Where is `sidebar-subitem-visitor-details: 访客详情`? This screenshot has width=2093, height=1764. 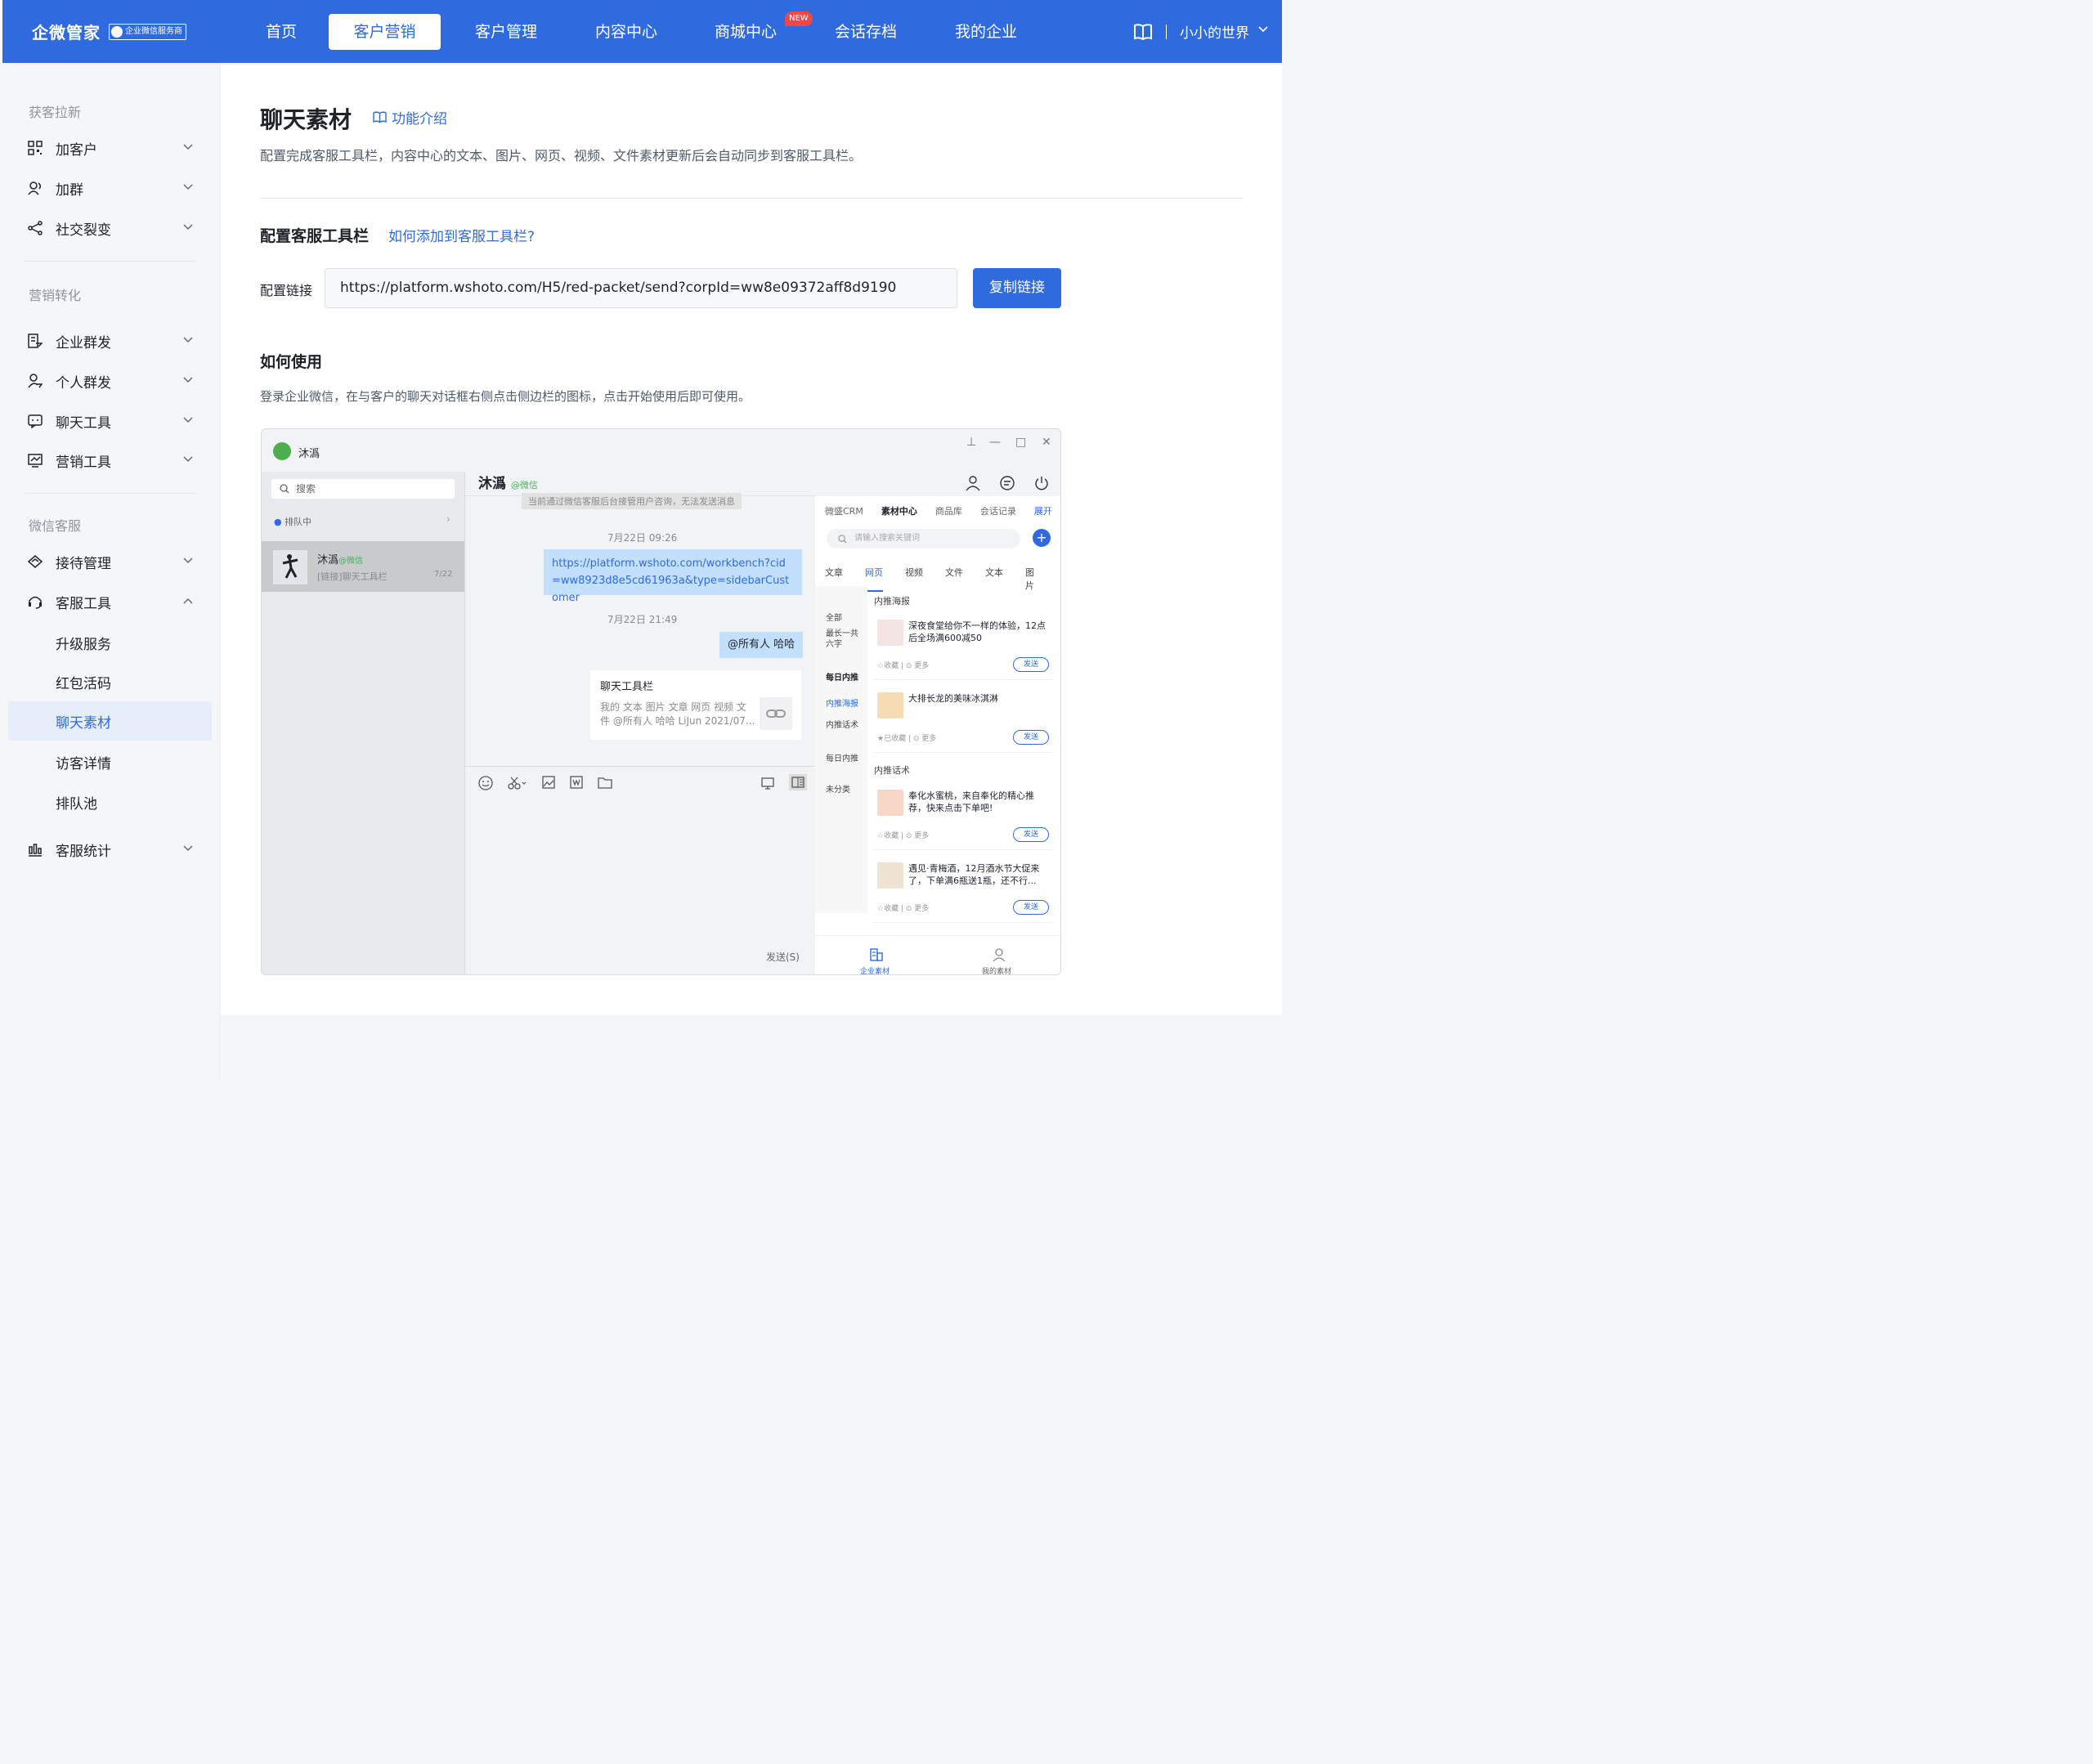 sidebar-subitem-visitor-details: 访客详情 is located at coordinates (110, 761).